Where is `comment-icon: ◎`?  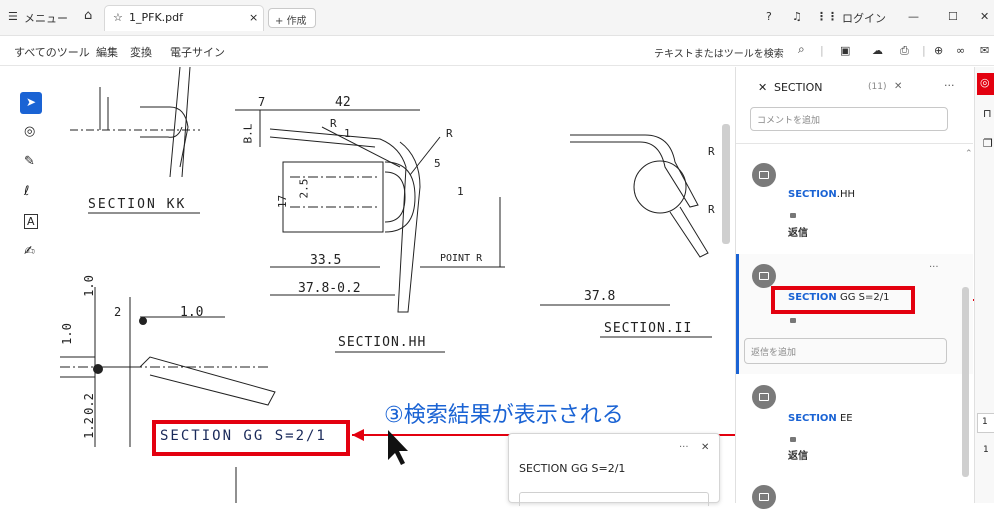
comment-icon: ◎ is located at coordinates (985, 82).